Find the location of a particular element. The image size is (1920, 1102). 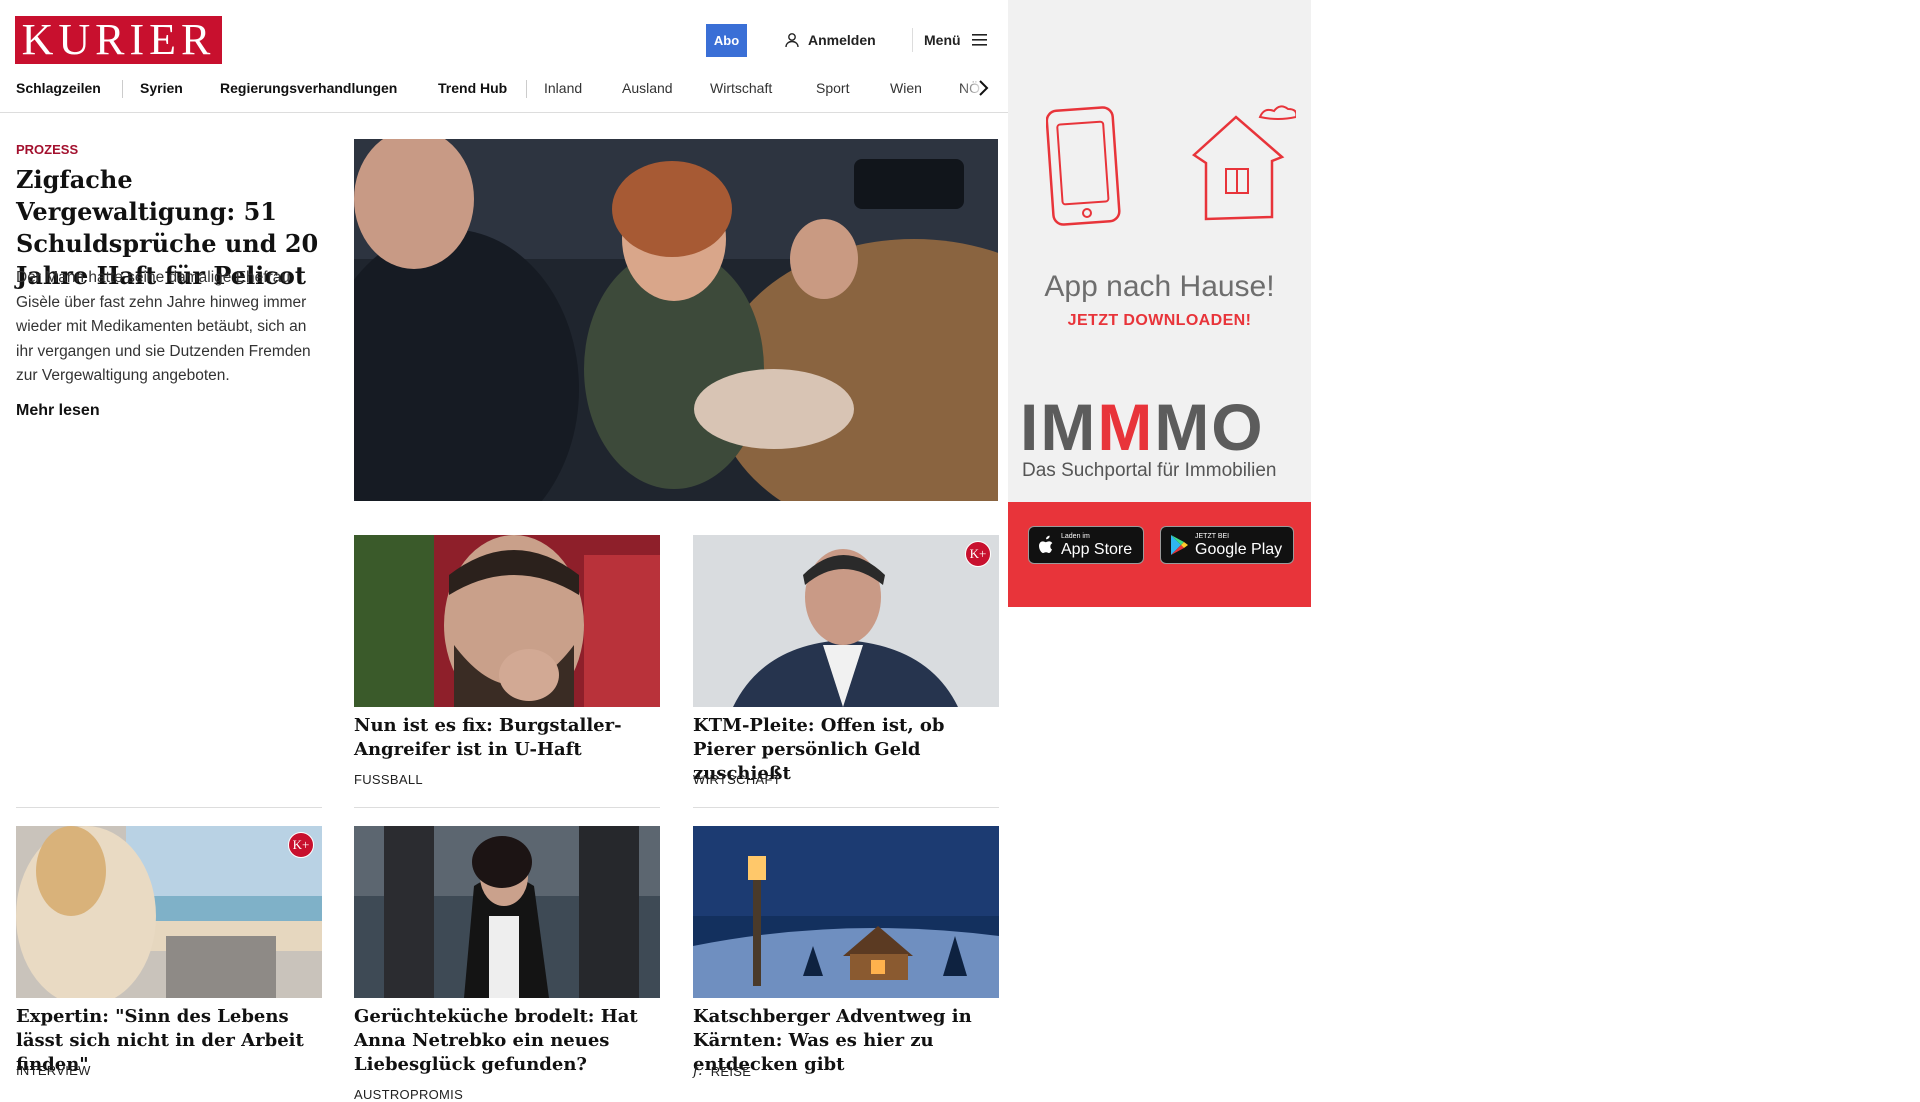

google-play-button: JETZT BEI Google Play is located at coordinates (1227, 545).